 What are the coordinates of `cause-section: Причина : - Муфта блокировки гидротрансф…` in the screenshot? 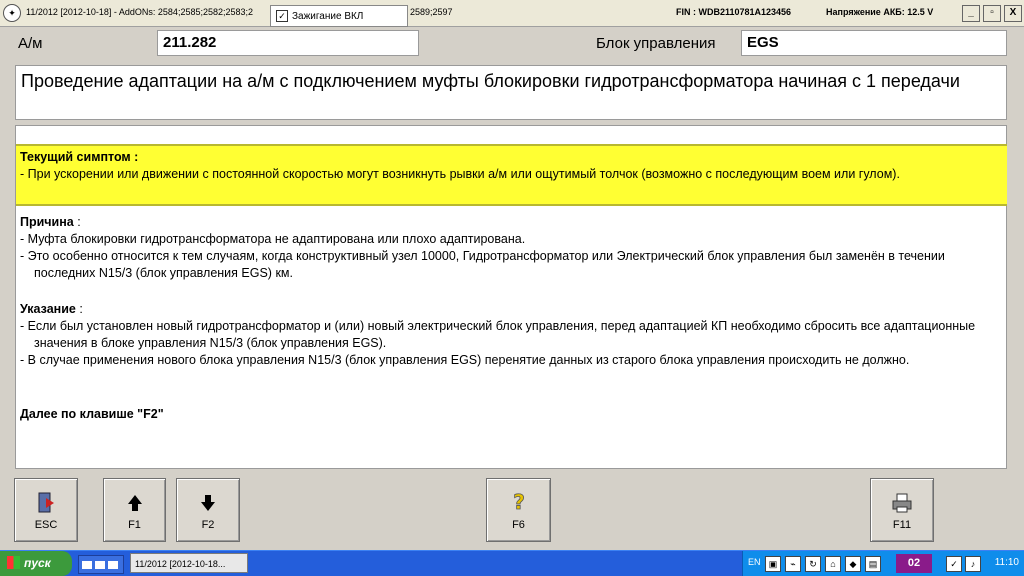 It's located at (512, 248).